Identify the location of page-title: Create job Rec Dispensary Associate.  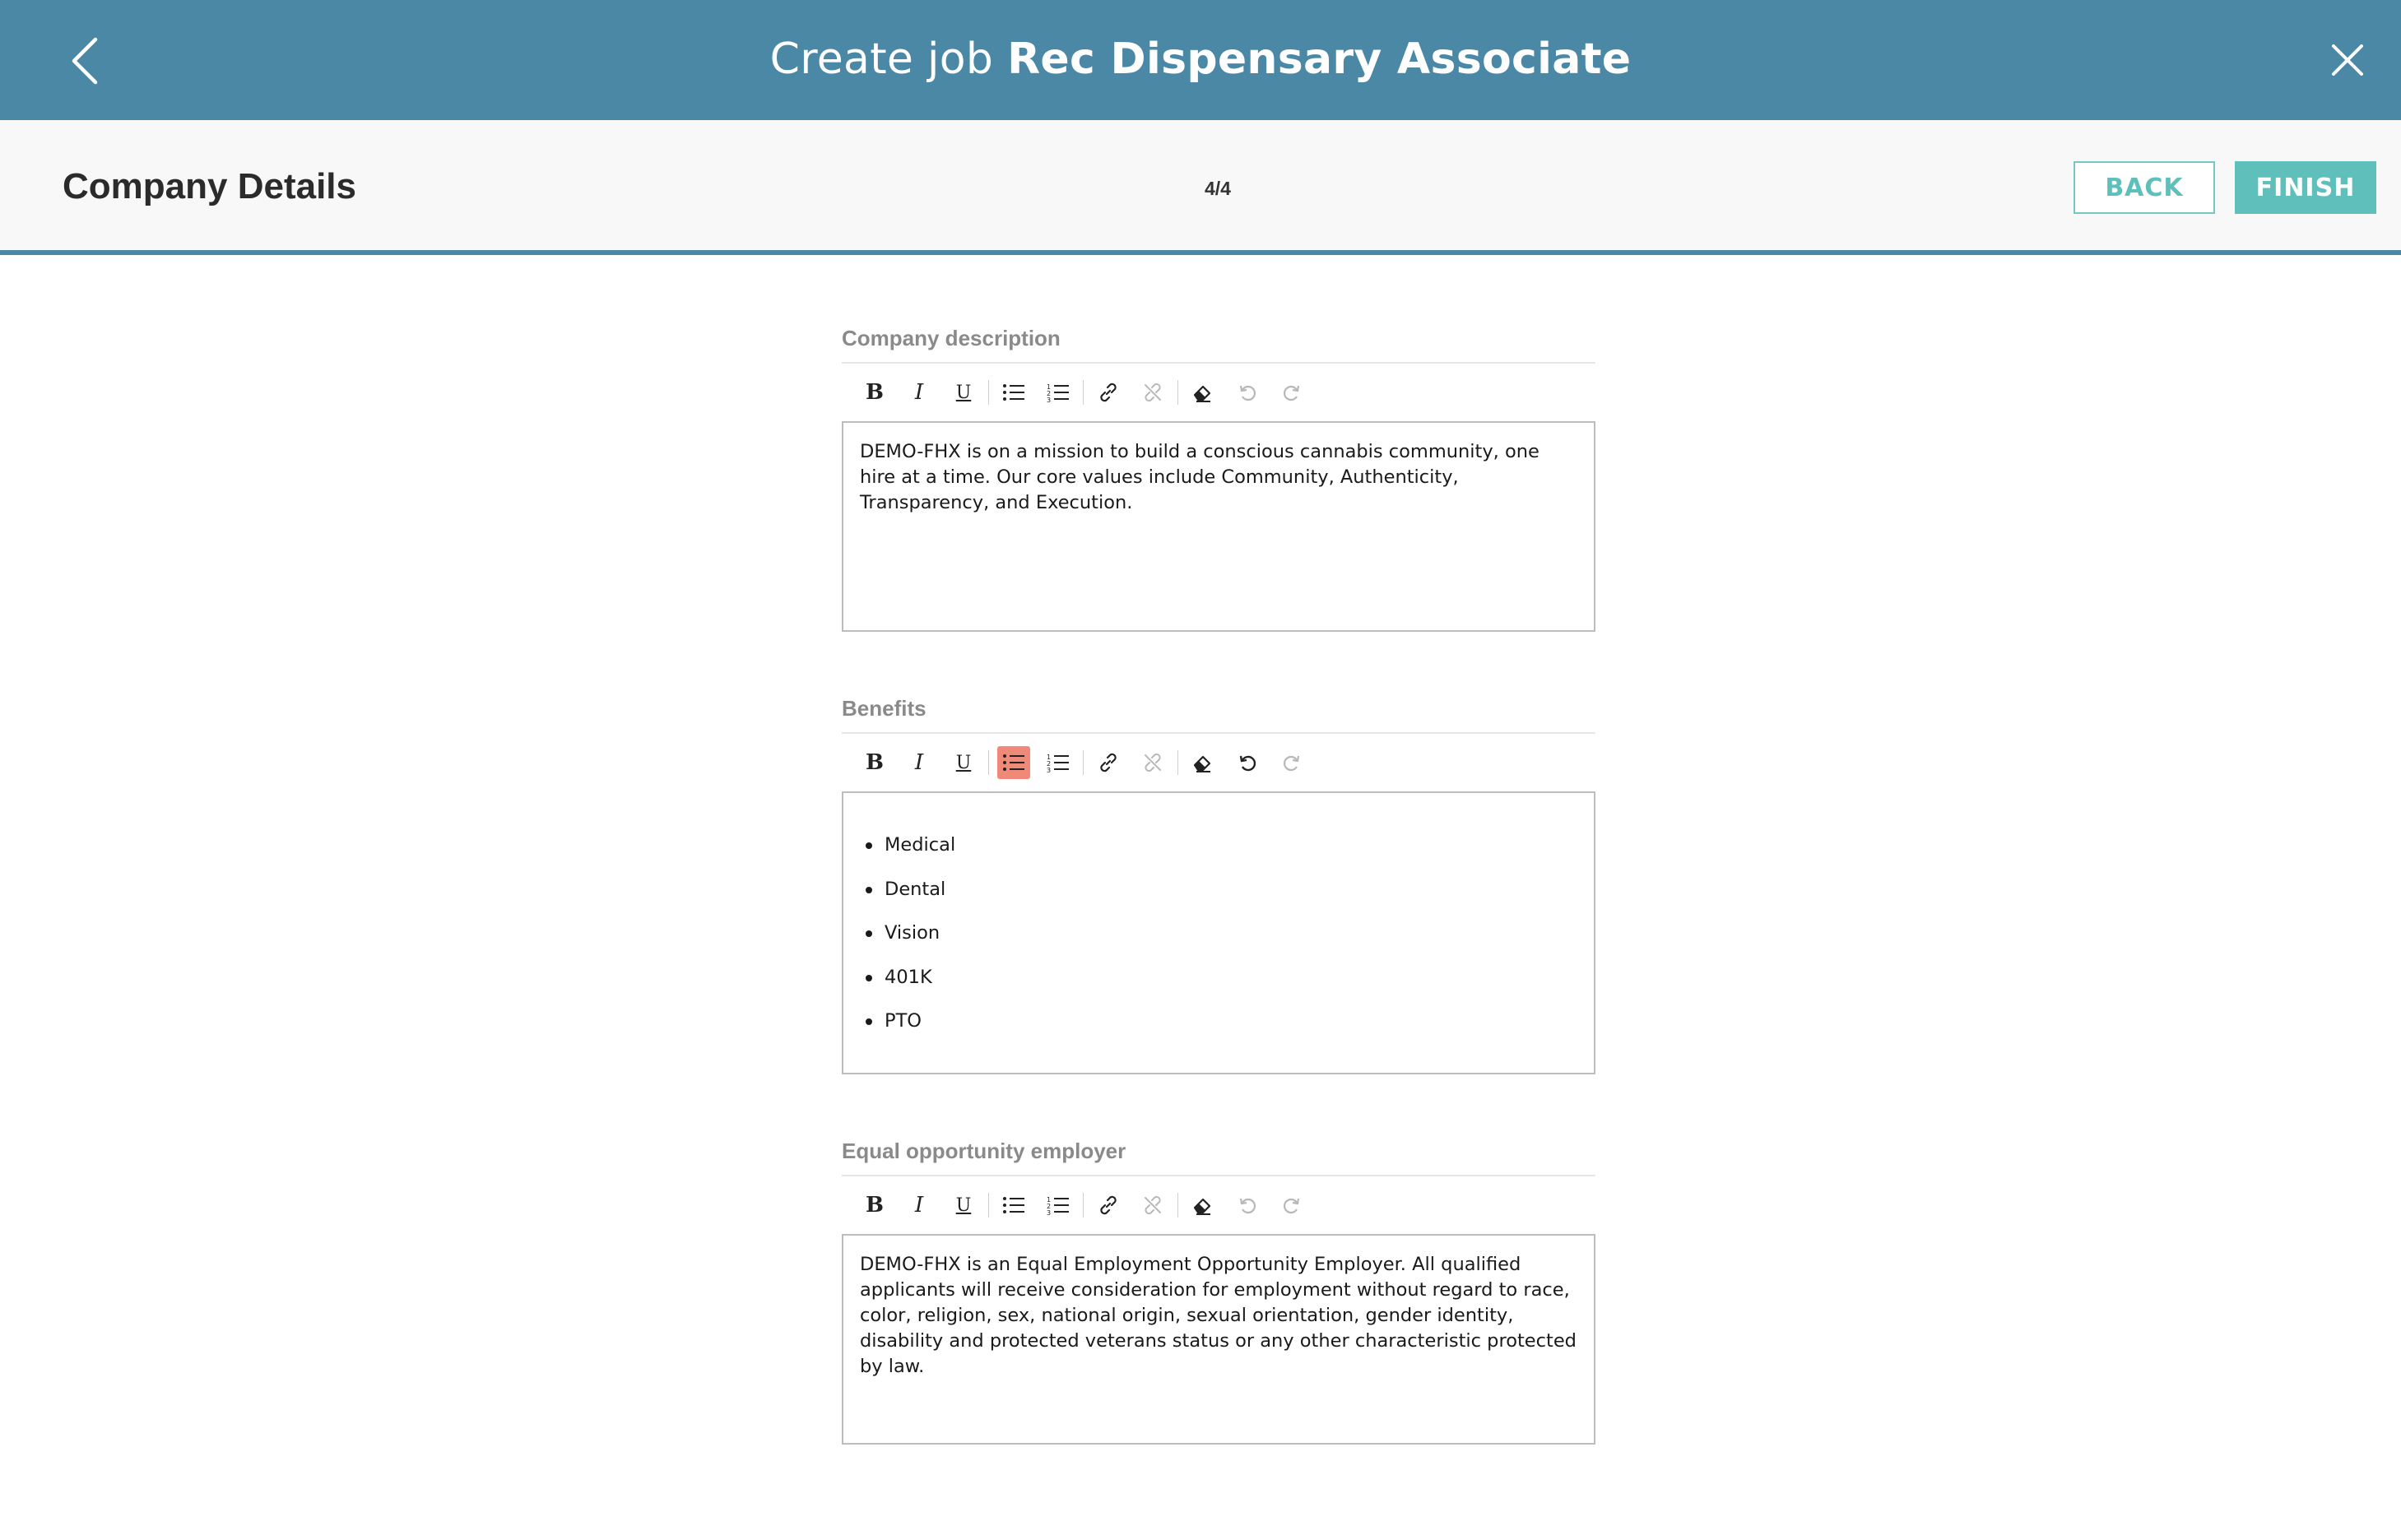
(1200, 59).